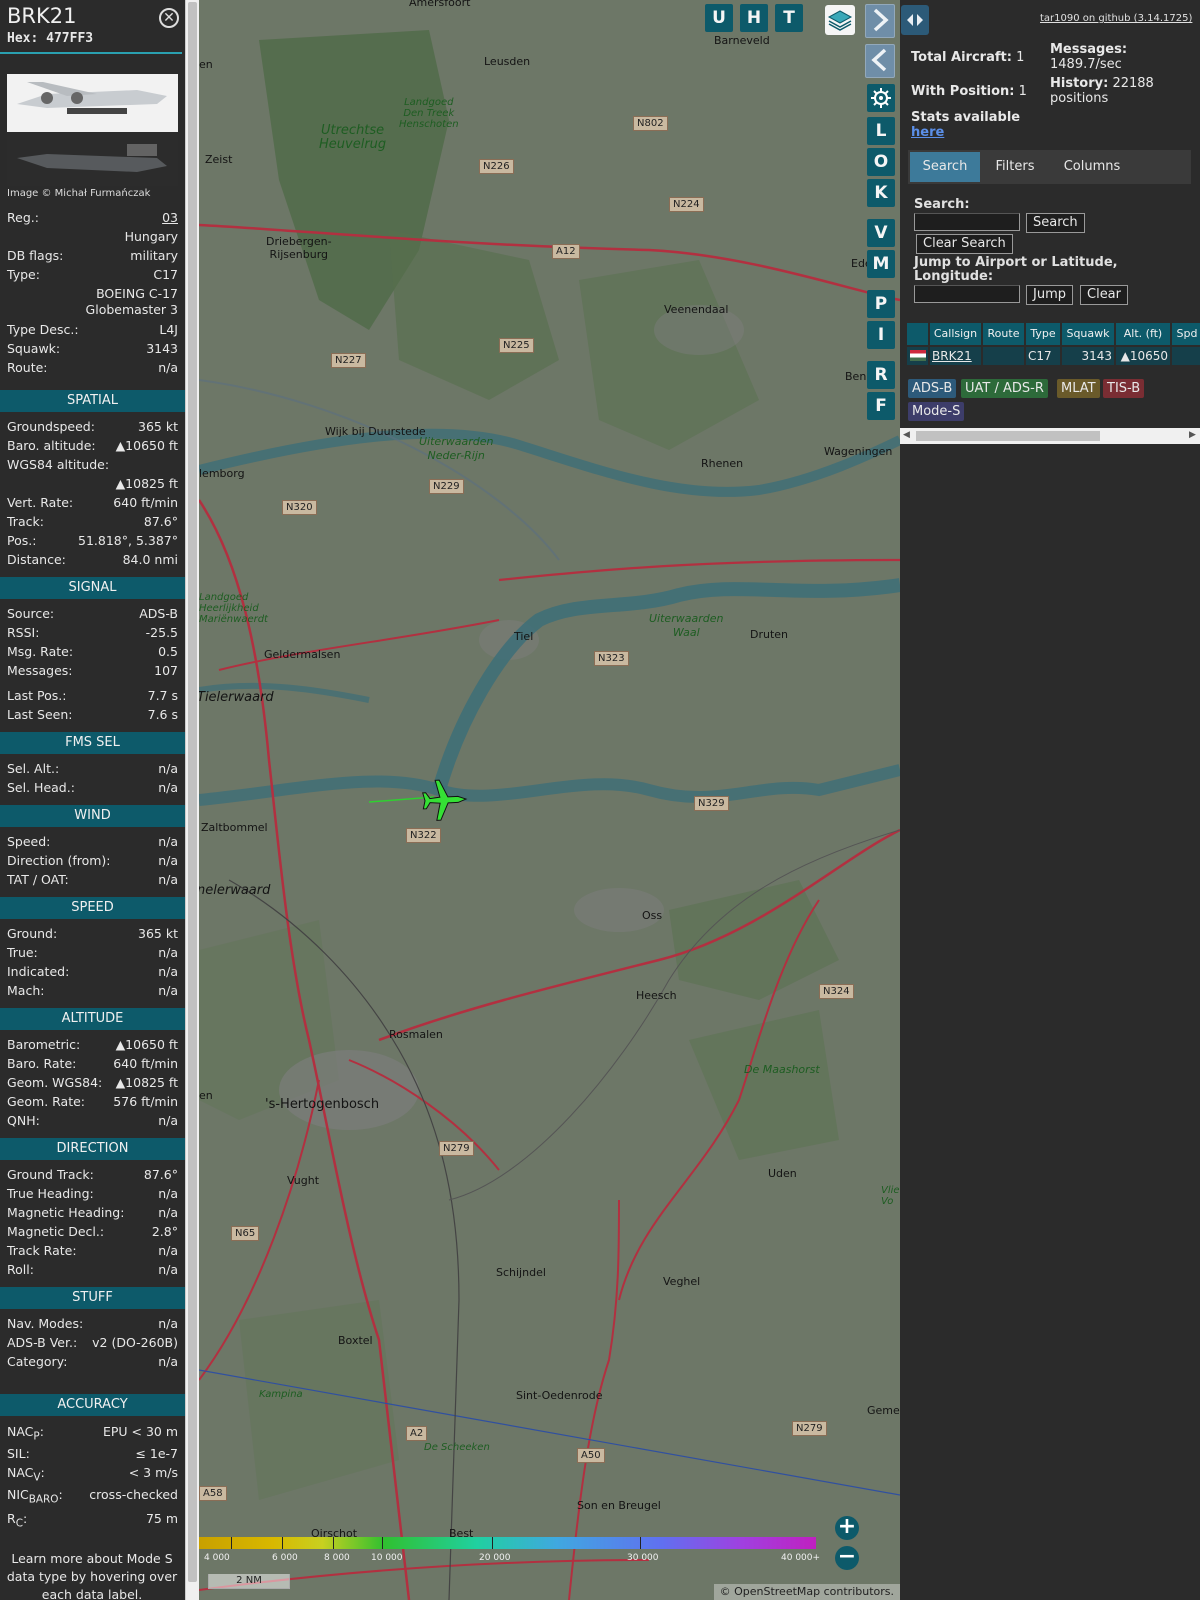 The image size is (1200, 1600). Describe the element at coordinates (806, 1592) in the screenshot. I see `map-attribution: © OpenStreetMap contributors.` at that location.